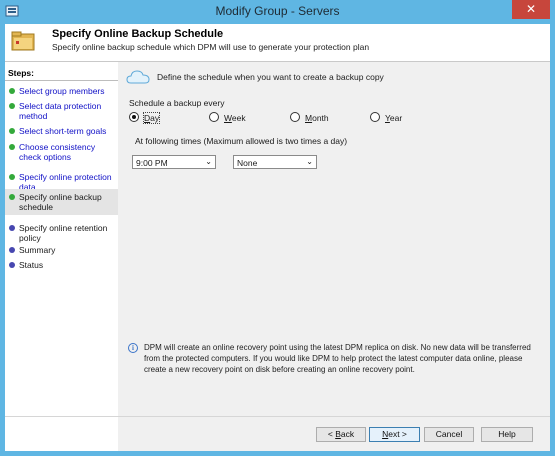 This screenshot has width=555, height=456. I want to click on step-label: Specify online retention policy, so click(63, 233).